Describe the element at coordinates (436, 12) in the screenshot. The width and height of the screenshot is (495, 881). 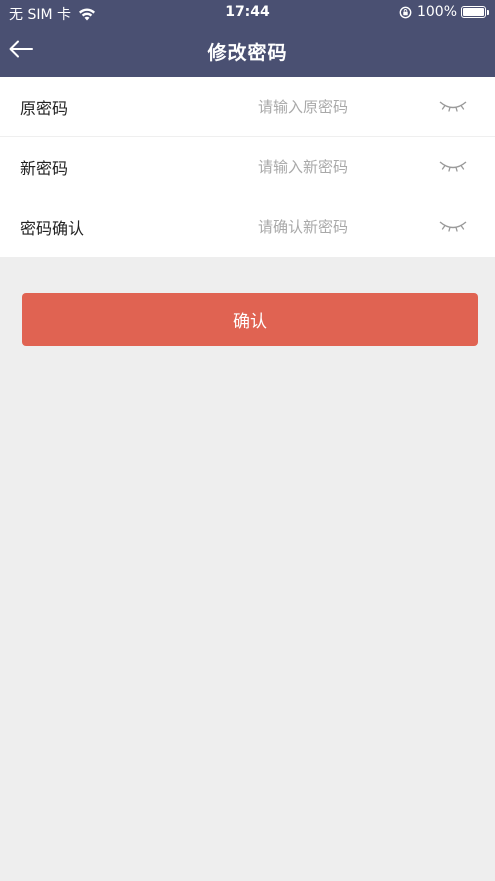
I see `battery-percent: 100%` at that location.